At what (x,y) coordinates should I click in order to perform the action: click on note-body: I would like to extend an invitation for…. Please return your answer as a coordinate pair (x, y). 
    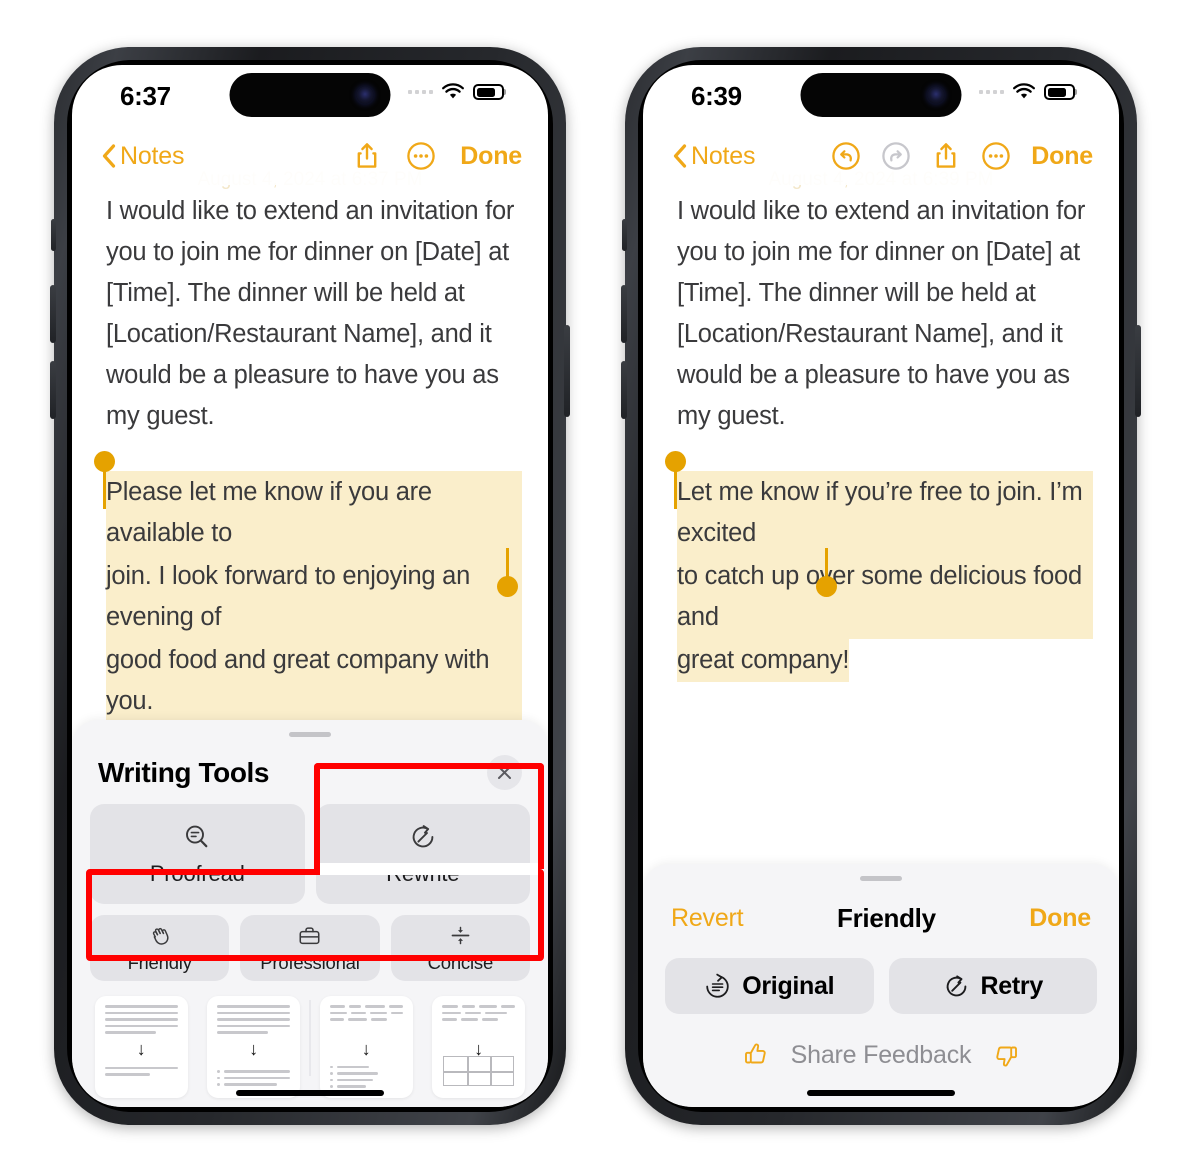
    Looking at the image, I should click on (879, 436).